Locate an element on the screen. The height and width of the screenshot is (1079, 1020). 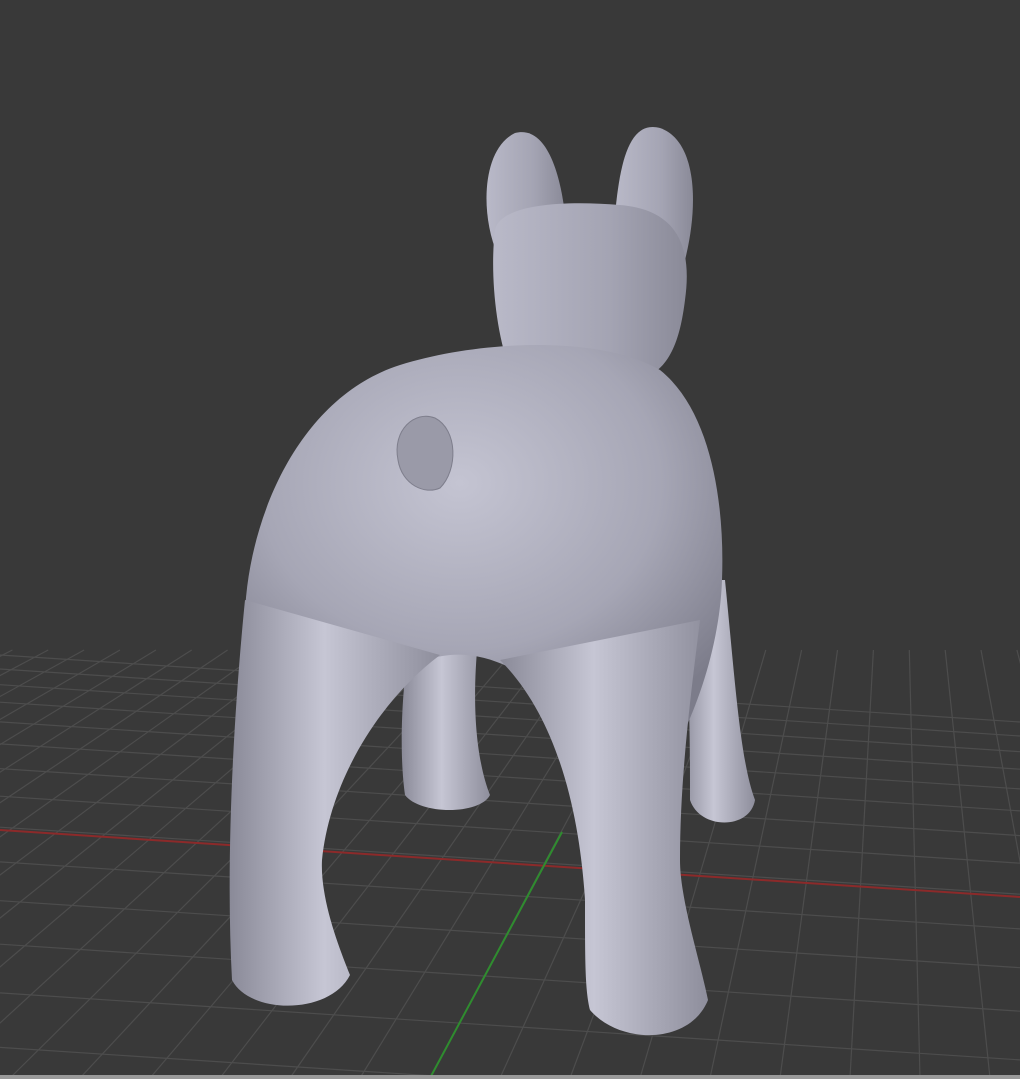
viewport-bottom-border is located at coordinates (510, 1077).